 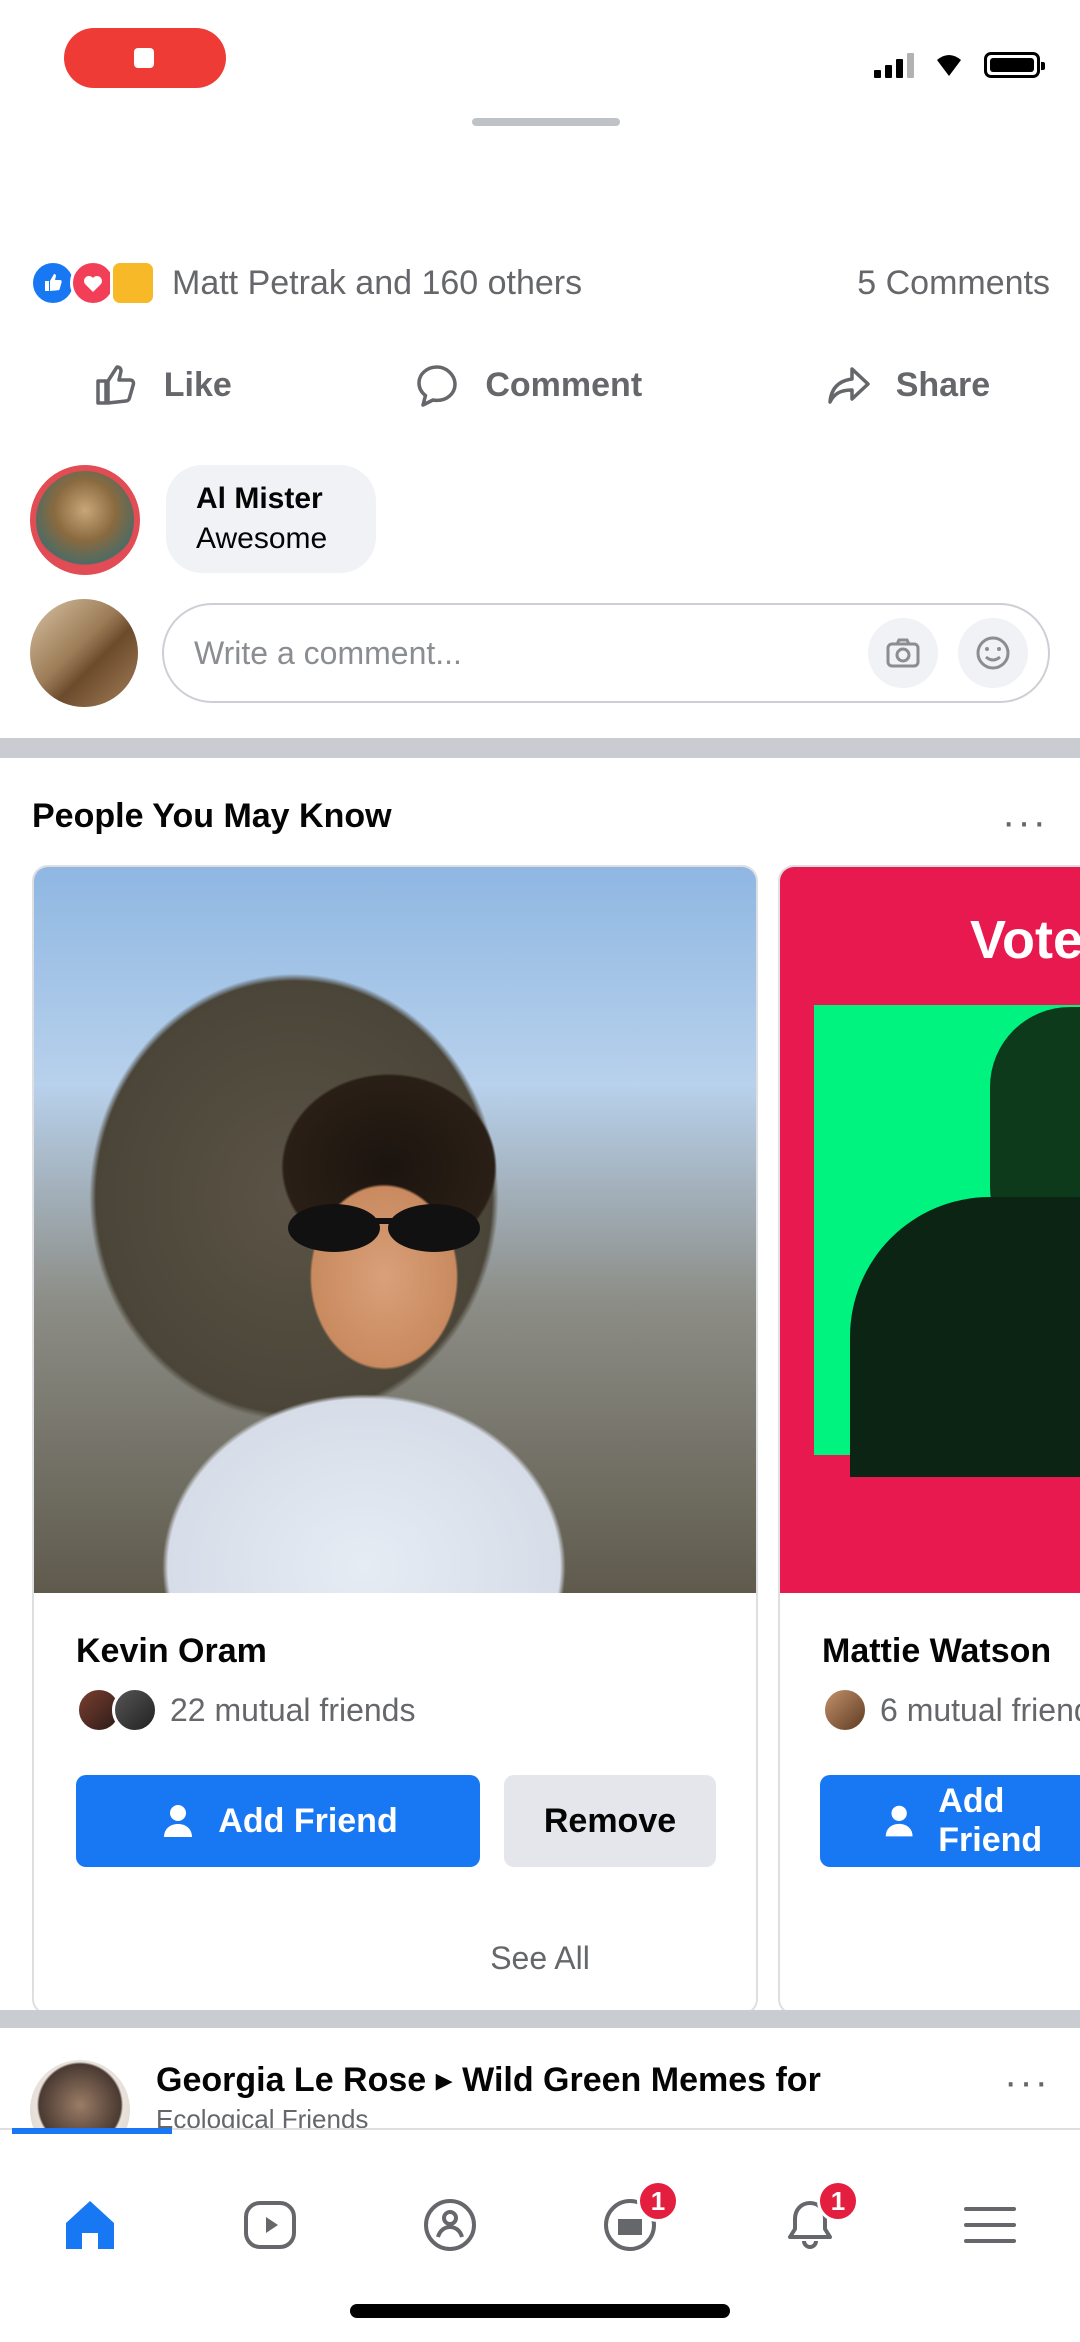 What do you see at coordinates (1027, 2082) in the screenshot?
I see `post-more-button: ···` at bounding box center [1027, 2082].